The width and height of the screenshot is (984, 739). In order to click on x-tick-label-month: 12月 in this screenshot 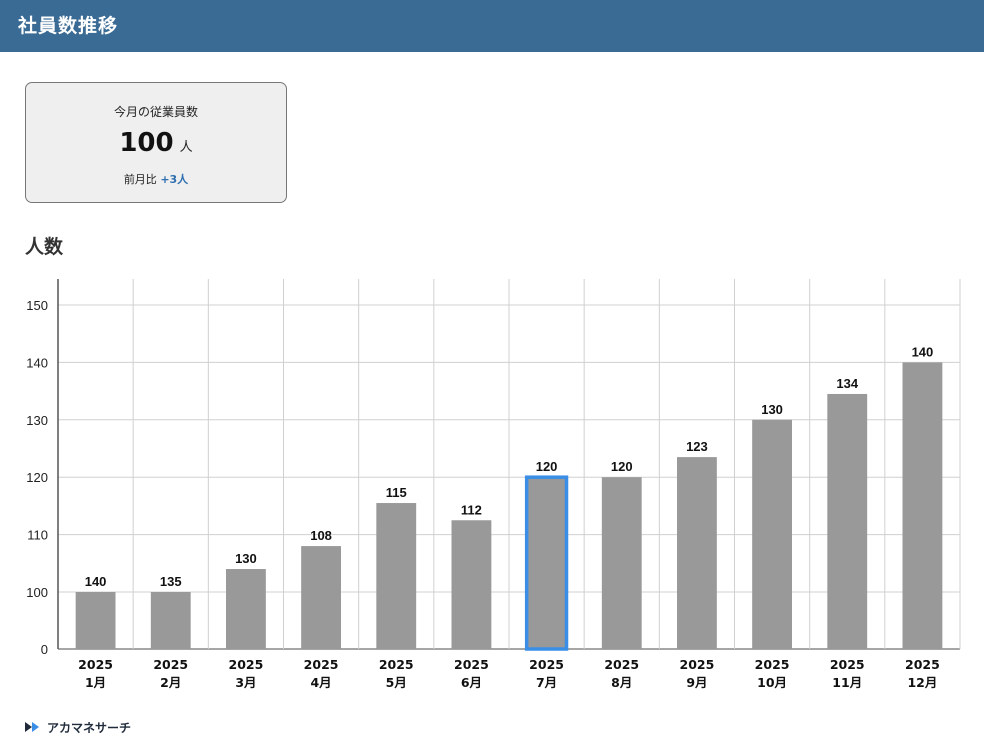, I will do `click(922, 682)`.